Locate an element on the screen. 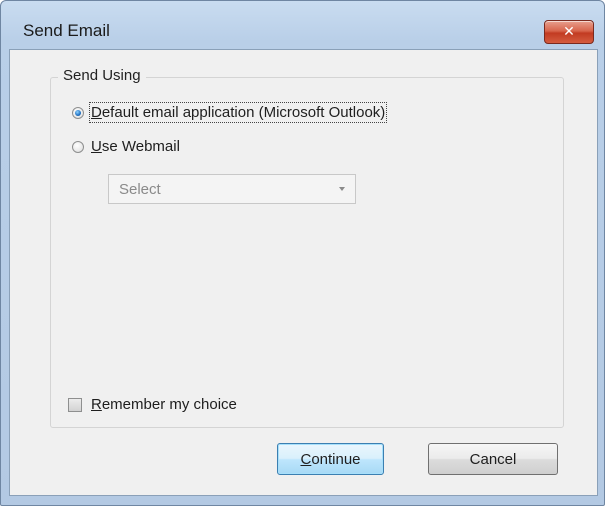 This screenshot has height=506, width=605. remember-choice-label: Remember my choice is located at coordinates (164, 404).